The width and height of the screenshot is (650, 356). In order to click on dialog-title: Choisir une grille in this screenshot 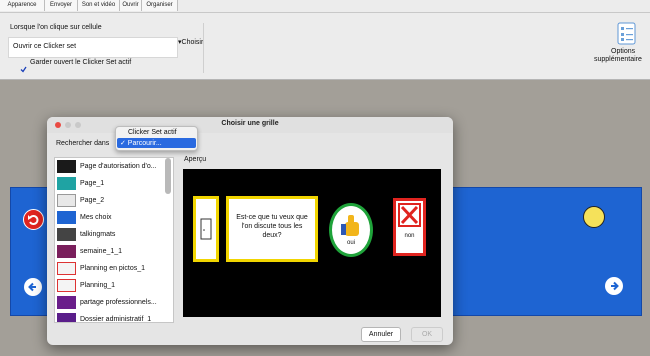, I will do `click(250, 123)`.